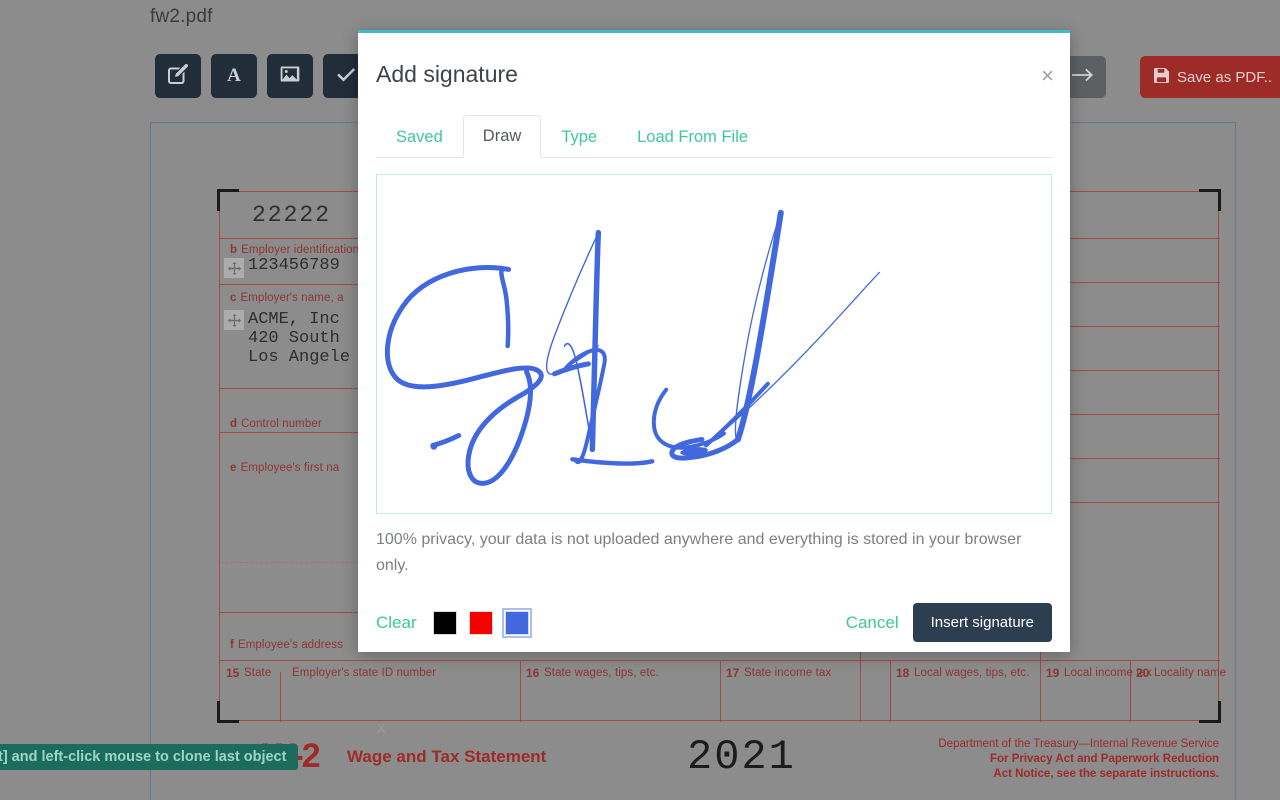 This screenshot has width=1280, height=800. What do you see at coordinates (1210, 200) in the screenshot?
I see `corner-mark-top-right` at bounding box center [1210, 200].